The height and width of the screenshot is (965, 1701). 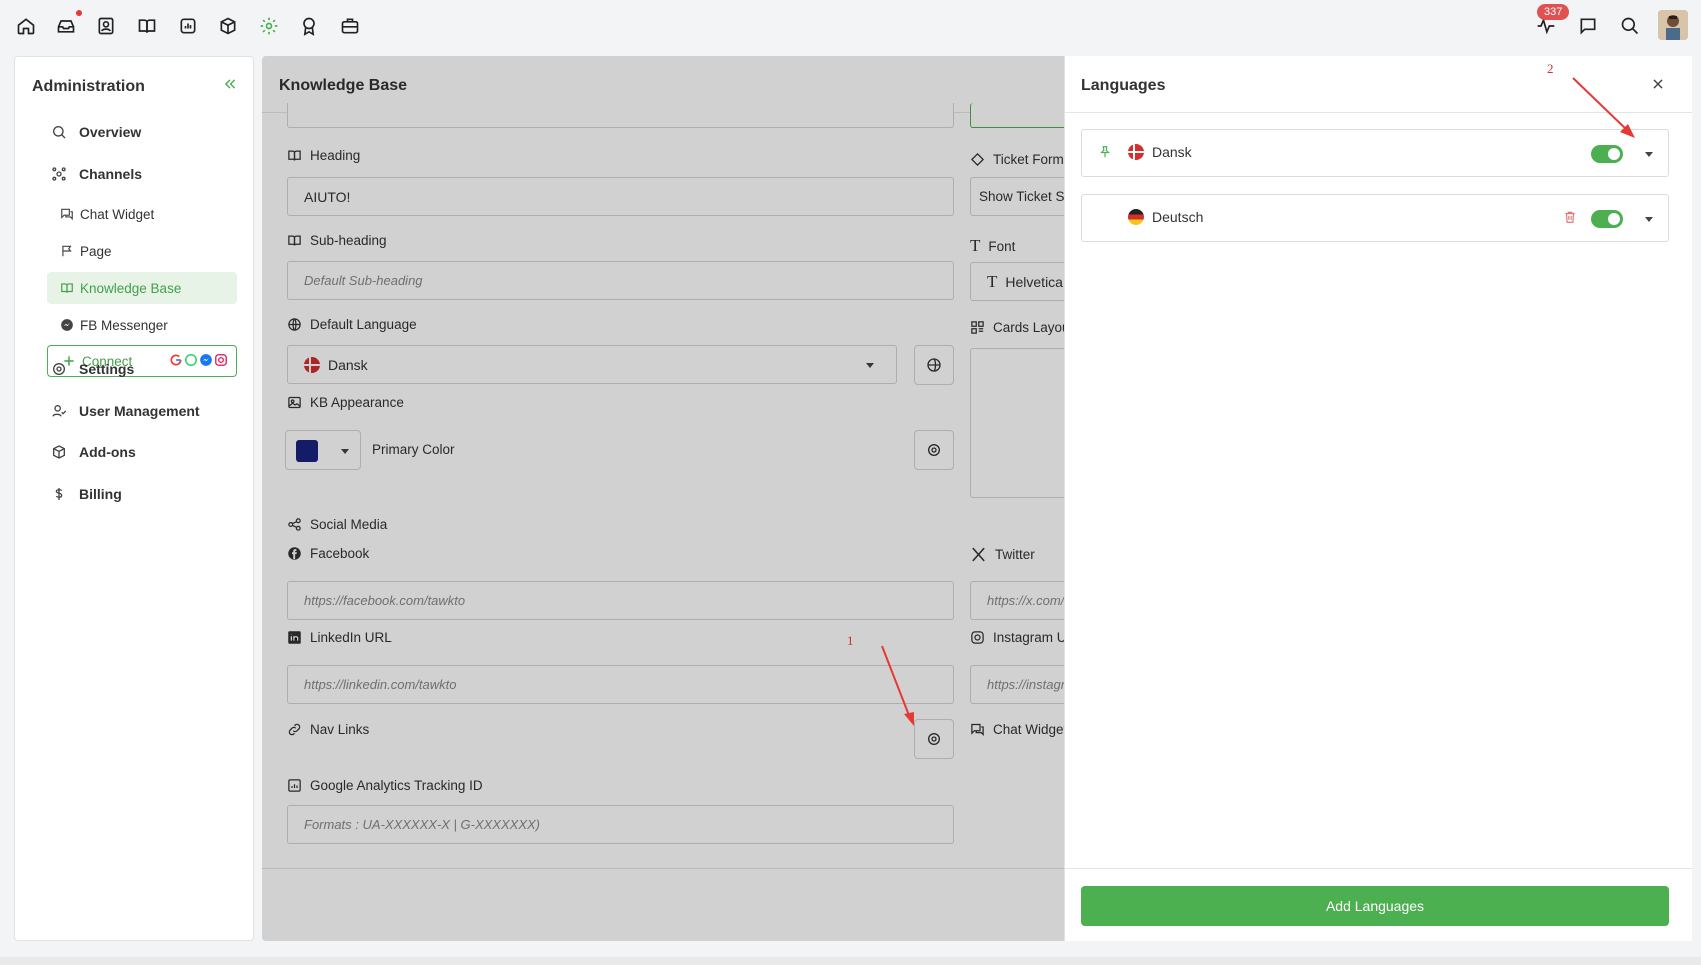 I want to click on chat-icon, so click(x=1588, y=26).